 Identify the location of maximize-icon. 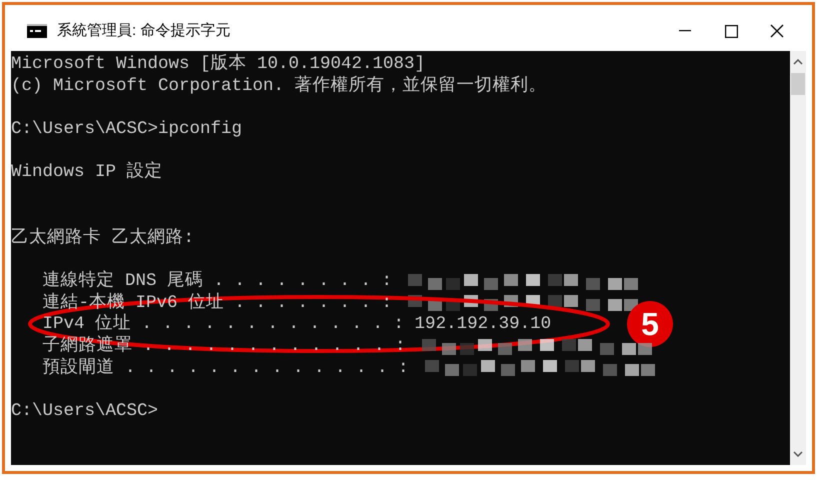
(731, 31).